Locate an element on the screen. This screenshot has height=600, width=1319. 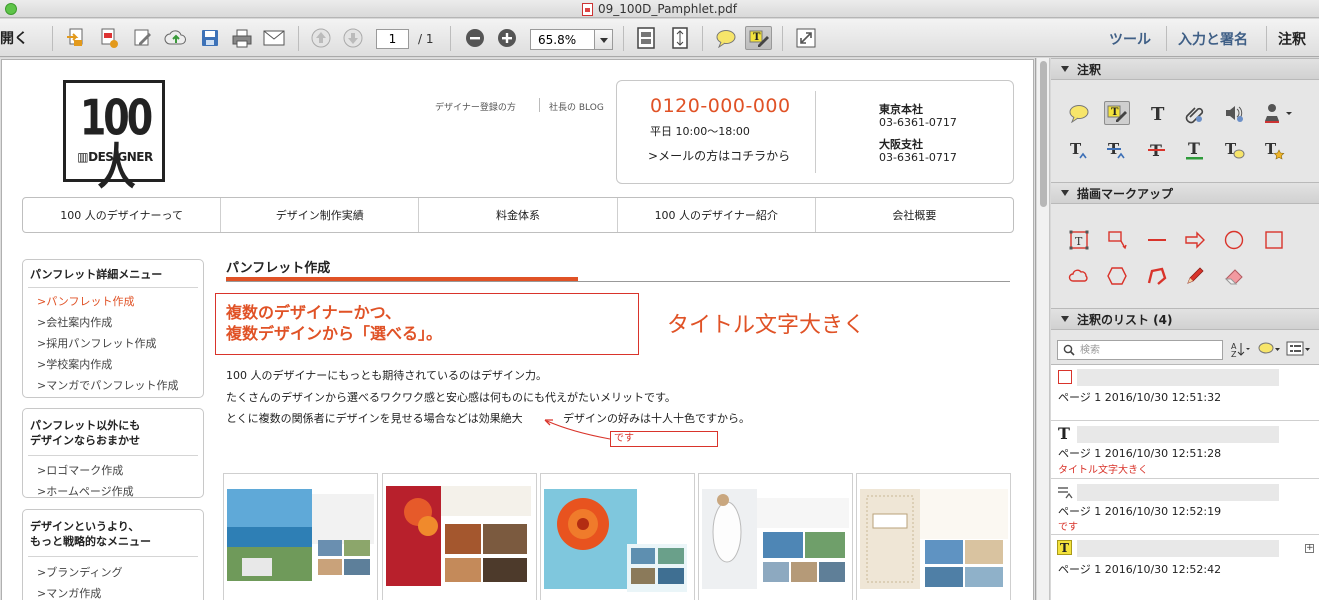
title-bar: 09_100D_Pamphlet.pdf is located at coordinates (659, 9).